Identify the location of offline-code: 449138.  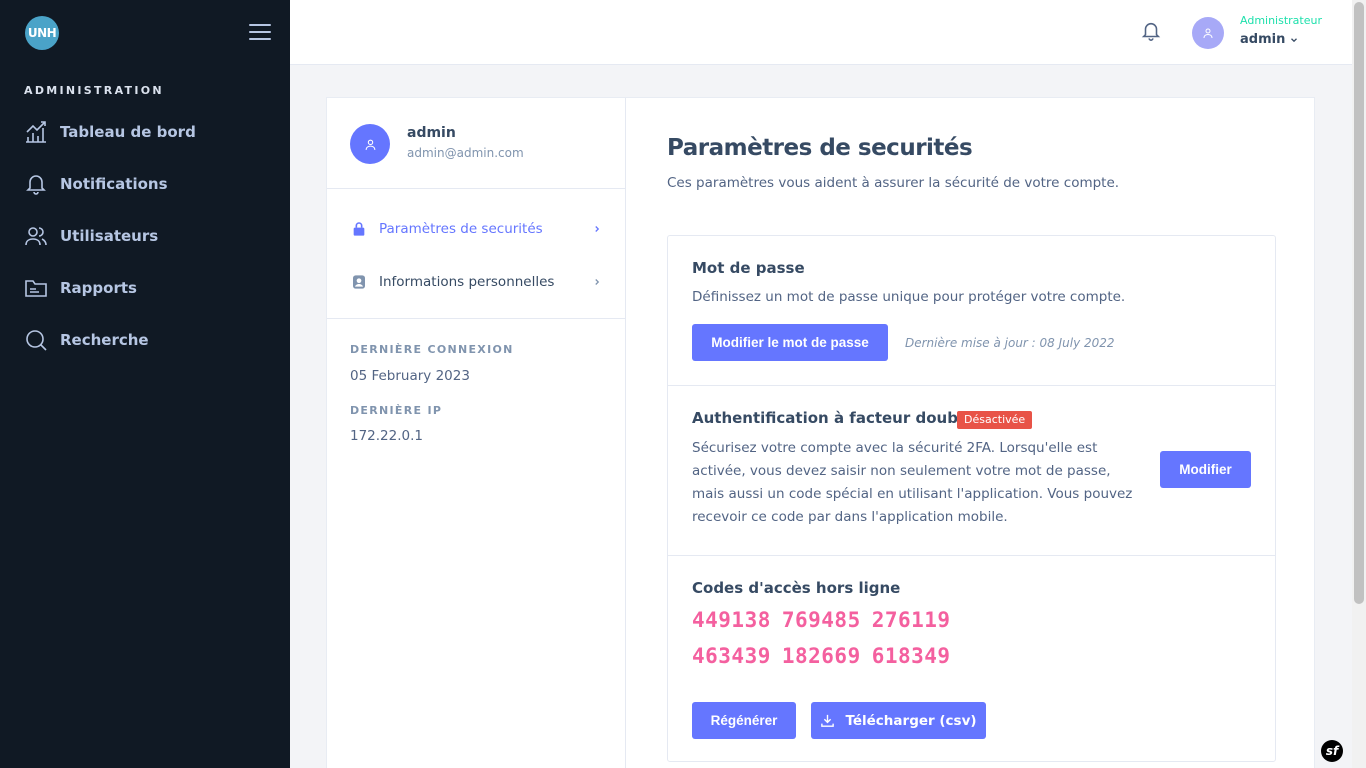
(731, 620).